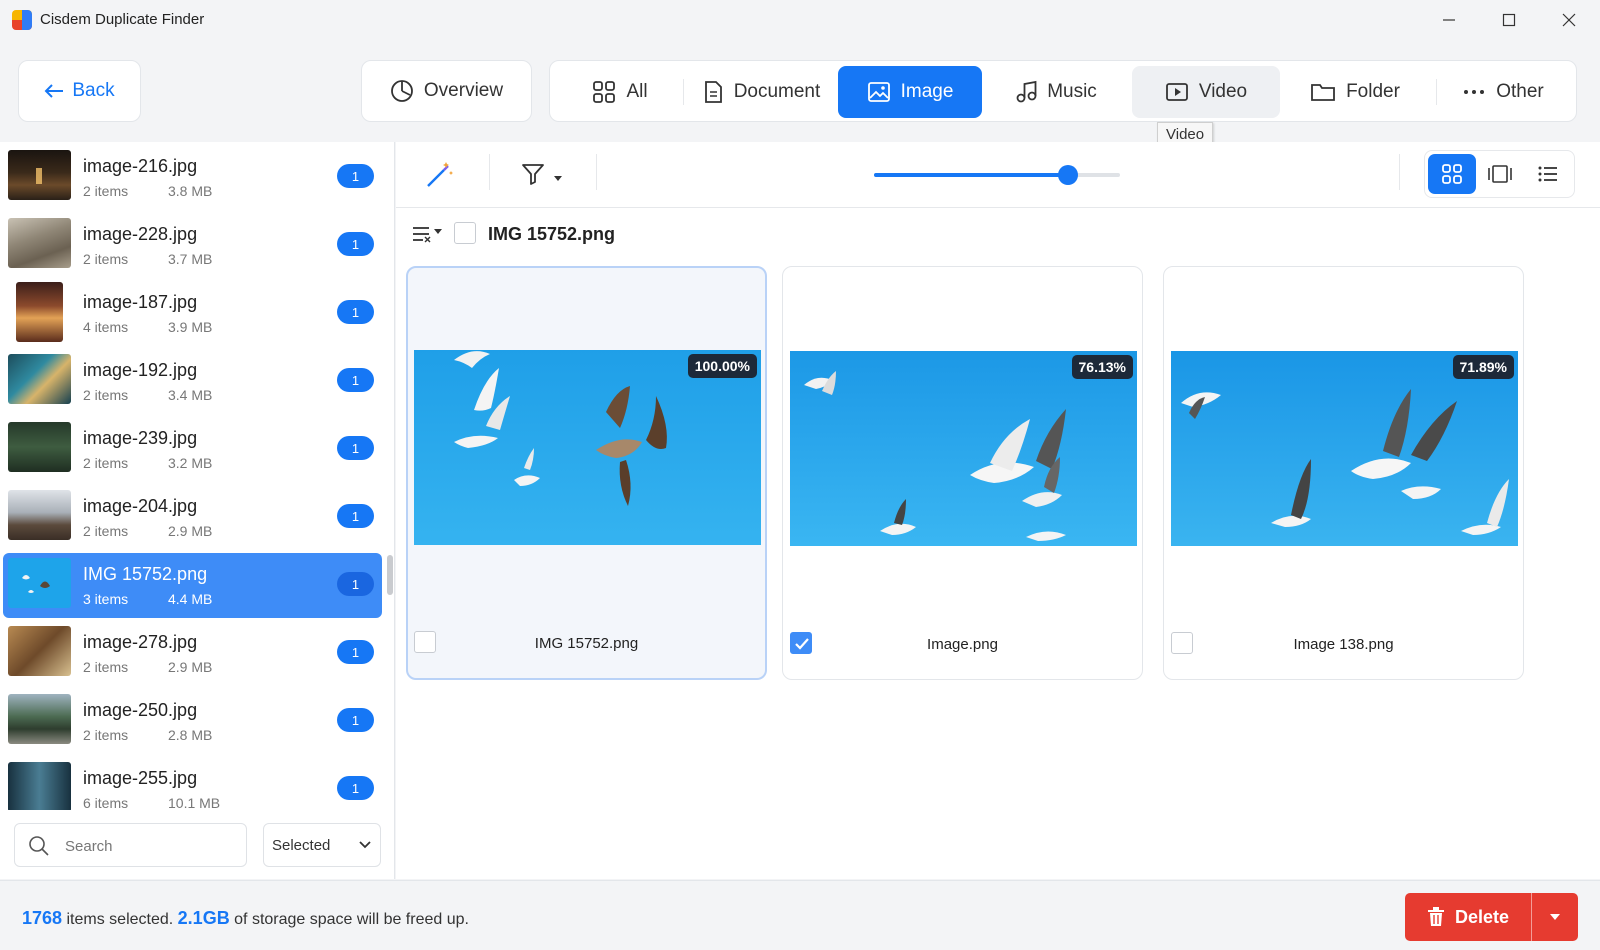  What do you see at coordinates (586, 643) in the screenshot?
I see `card-filename: IMG 15752.png` at bounding box center [586, 643].